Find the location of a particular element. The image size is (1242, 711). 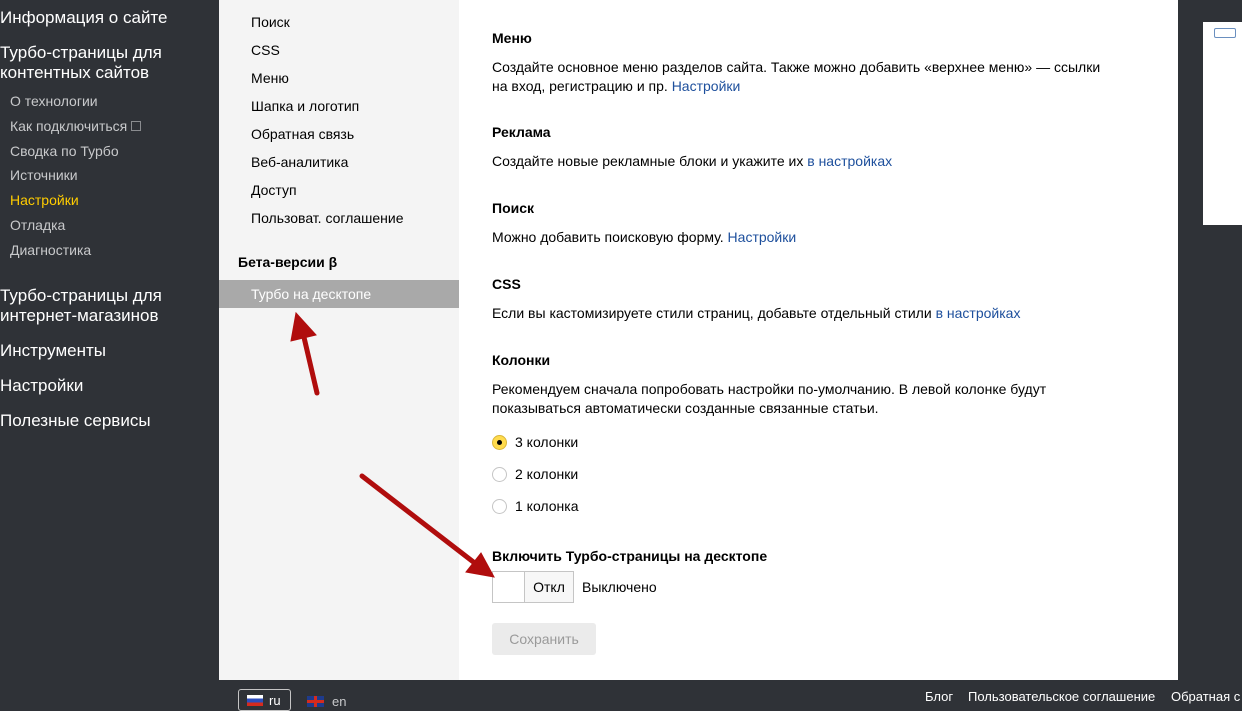

footer-link-blog: Блог is located at coordinates (939, 697).